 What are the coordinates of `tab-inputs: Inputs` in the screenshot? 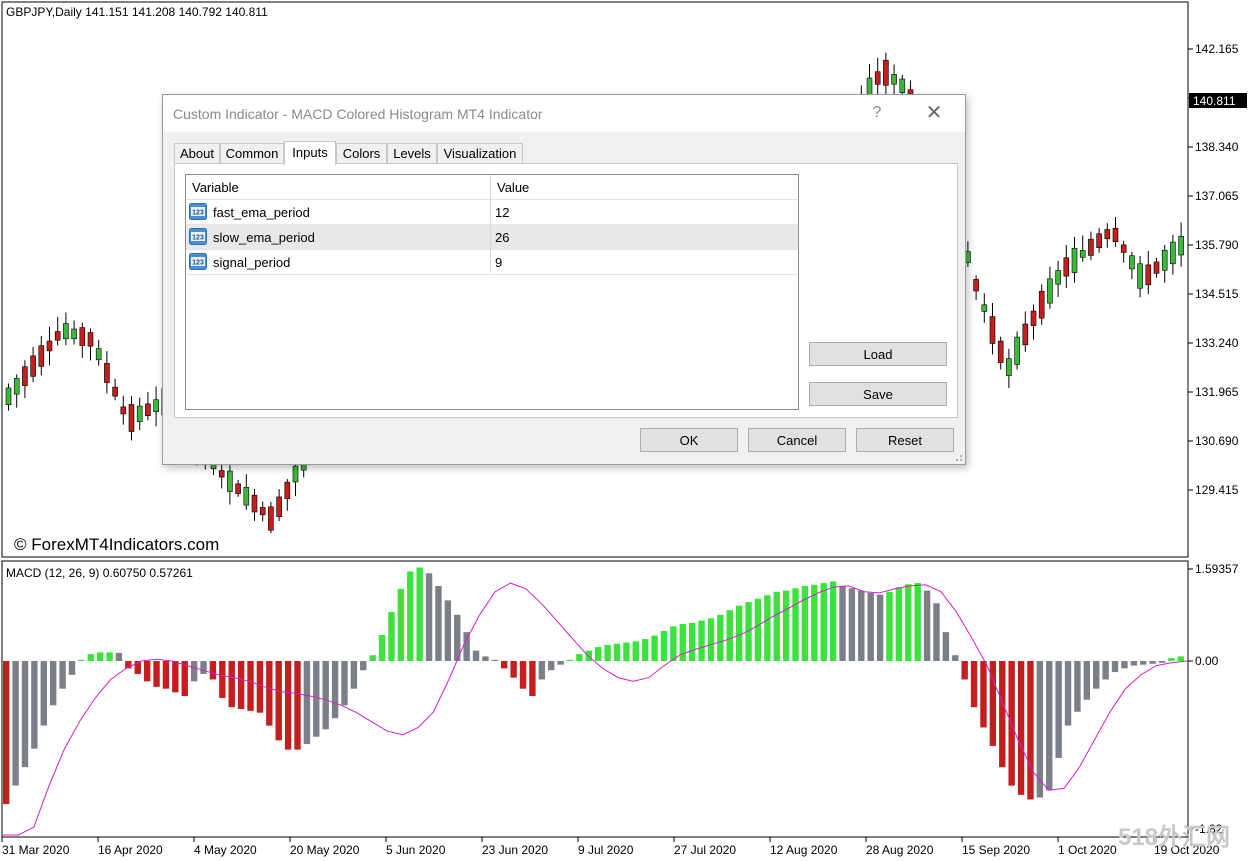 It's located at (310, 153).